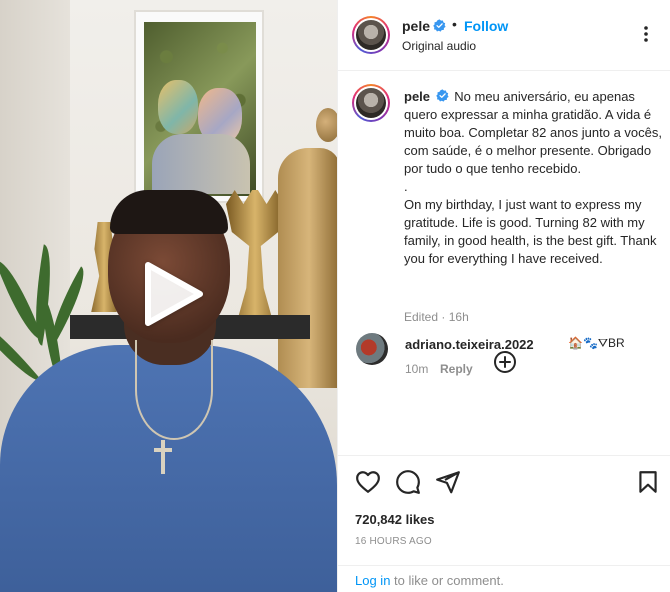  Describe the element at coordinates (169, 212) in the screenshot. I see `person-hair` at that location.